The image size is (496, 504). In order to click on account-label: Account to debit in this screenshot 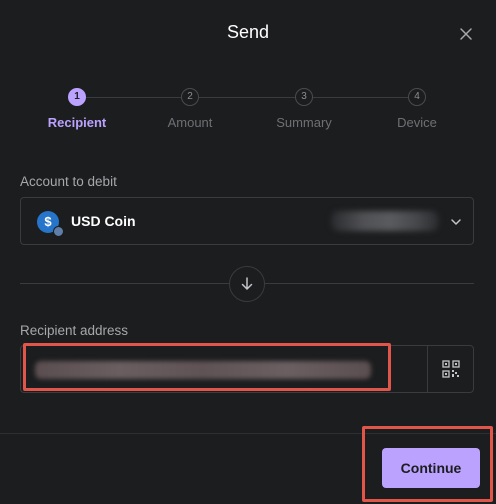, I will do `click(68, 181)`.